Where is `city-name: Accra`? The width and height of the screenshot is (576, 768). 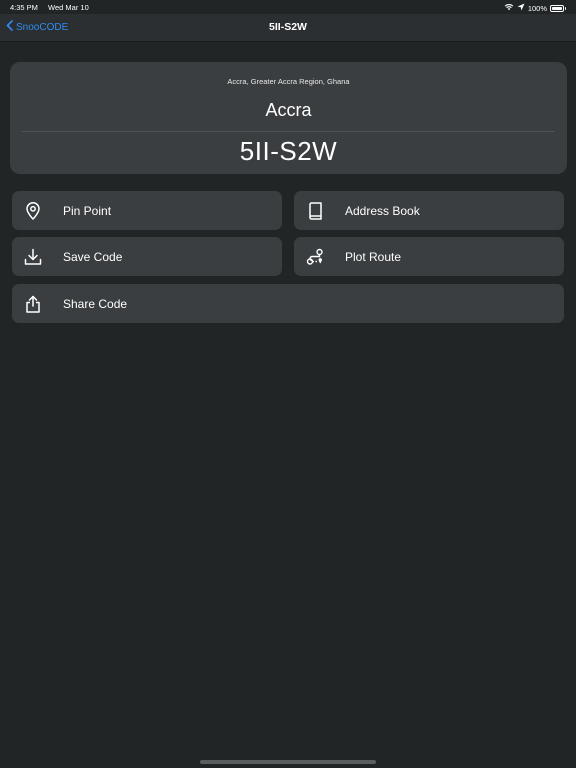
city-name: Accra is located at coordinates (288, 110).